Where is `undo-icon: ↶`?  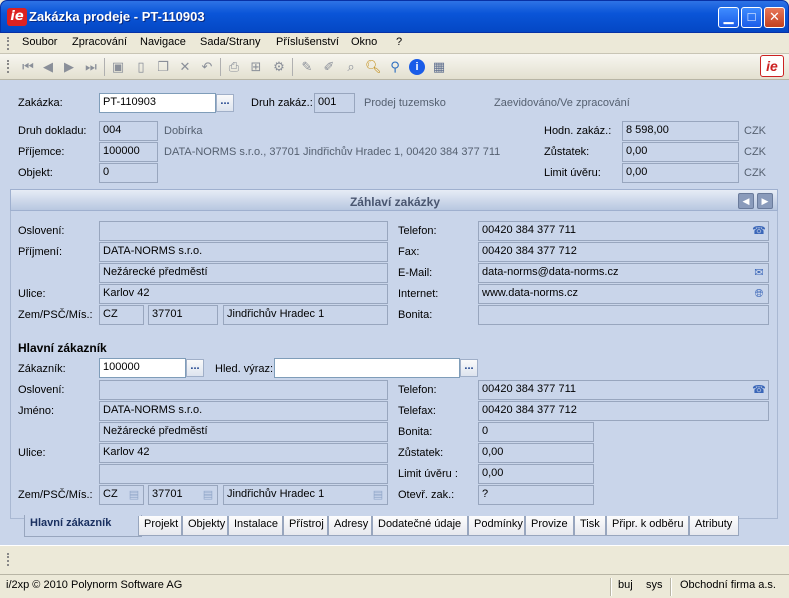 undo-icon: ↶ is located at coordinates (207, 67).